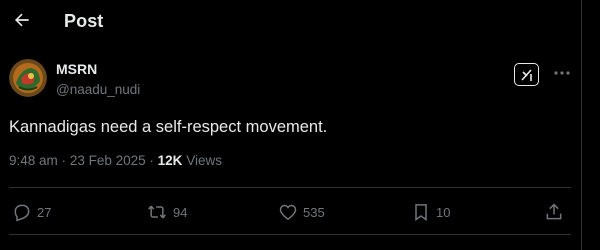 This screenshot has height=250, width=600. Describe the element at coordinates (84, 21) in the screenshot. I see `page-title: Post` at that location.